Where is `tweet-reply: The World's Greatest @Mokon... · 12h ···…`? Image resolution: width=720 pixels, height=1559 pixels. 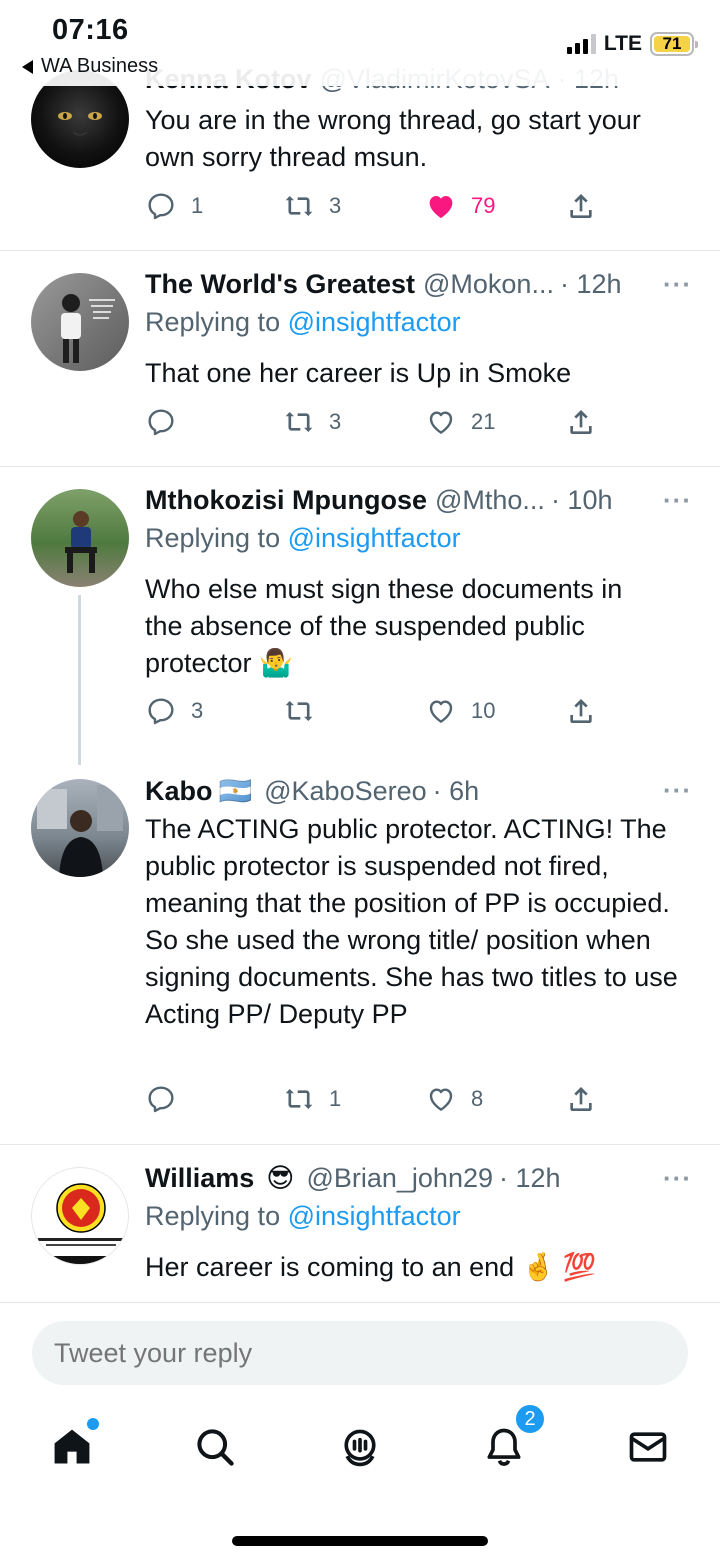 tweet-reply: The World's Greatest @Mokon... · 12h ···… is located at coordinates (360, 358).